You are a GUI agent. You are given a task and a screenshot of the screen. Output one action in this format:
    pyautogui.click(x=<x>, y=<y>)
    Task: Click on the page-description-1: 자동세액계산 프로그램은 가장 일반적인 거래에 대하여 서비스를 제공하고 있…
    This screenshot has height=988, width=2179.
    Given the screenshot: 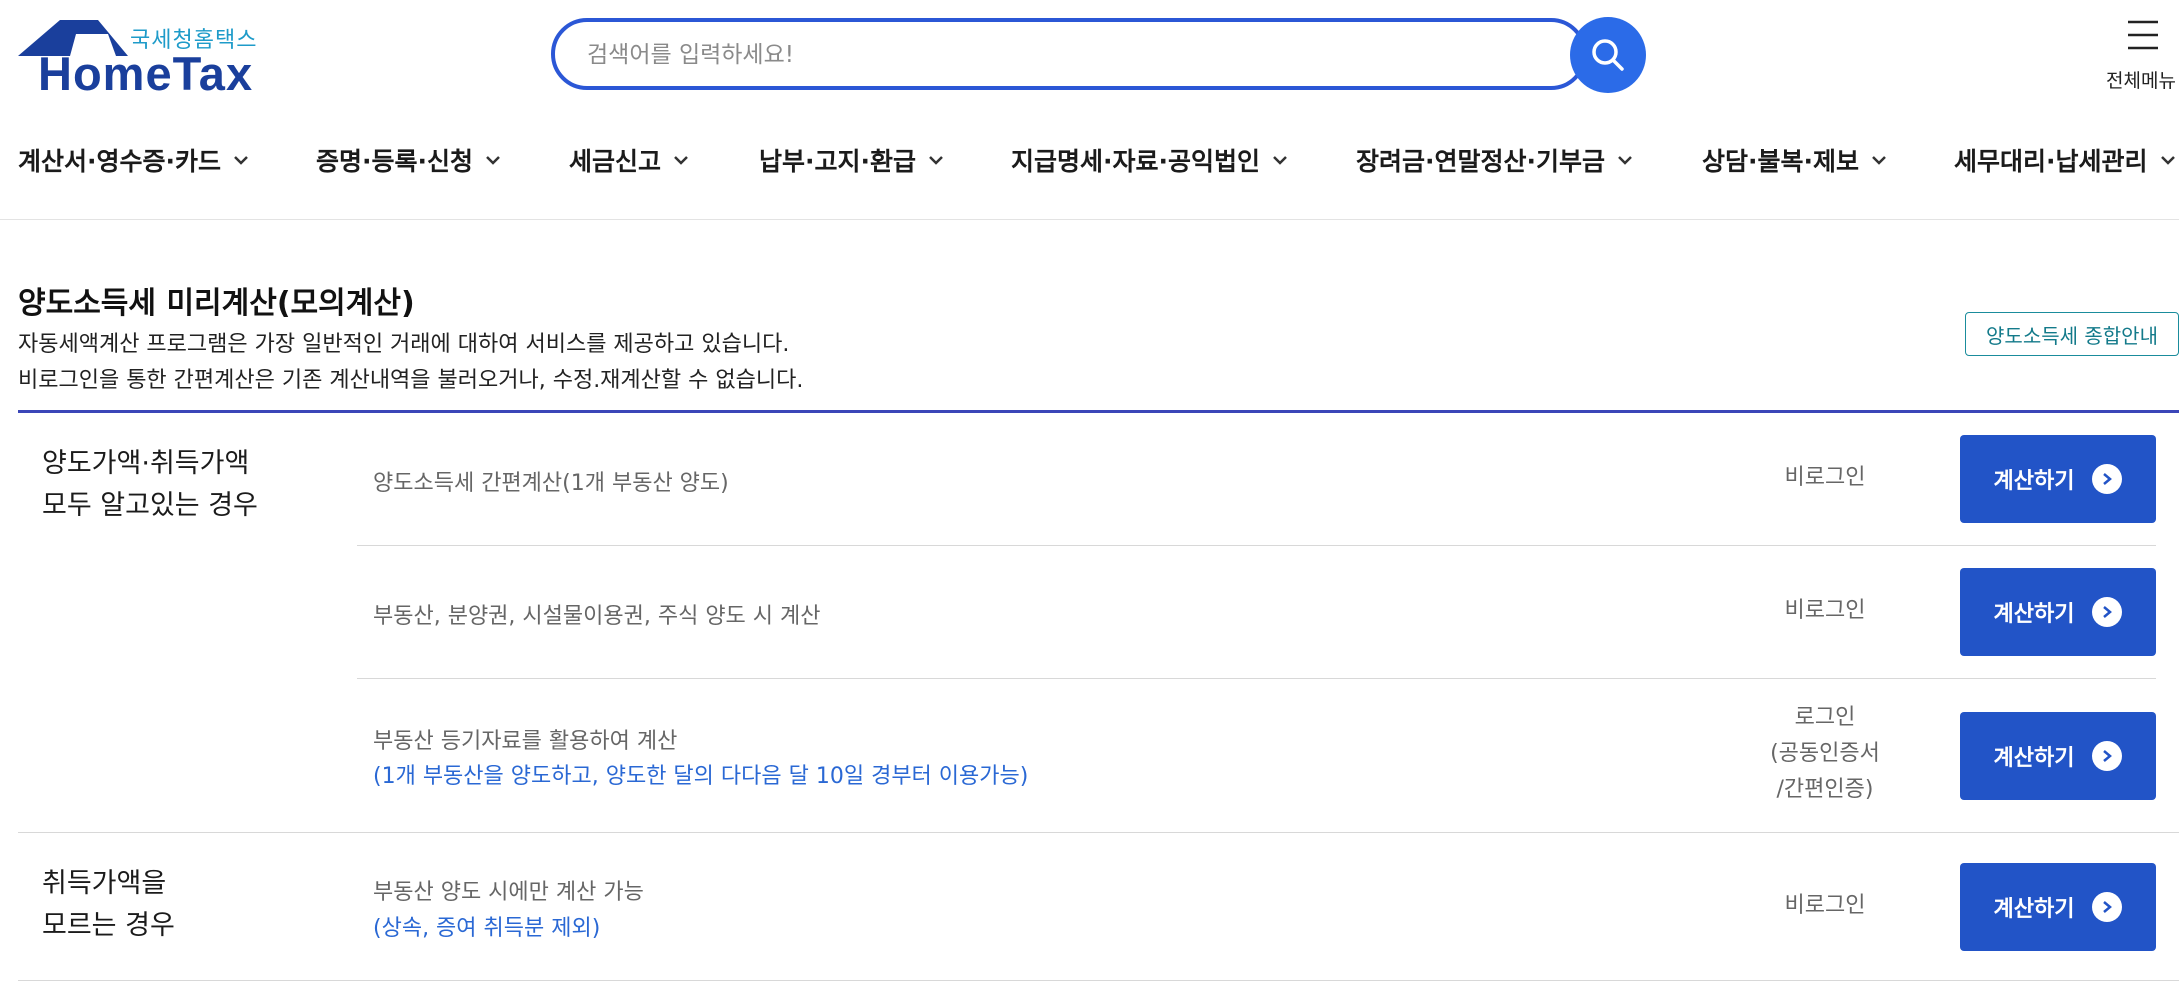 What is the action you would take?
    pyautogui.click(x=404, y=344)
    